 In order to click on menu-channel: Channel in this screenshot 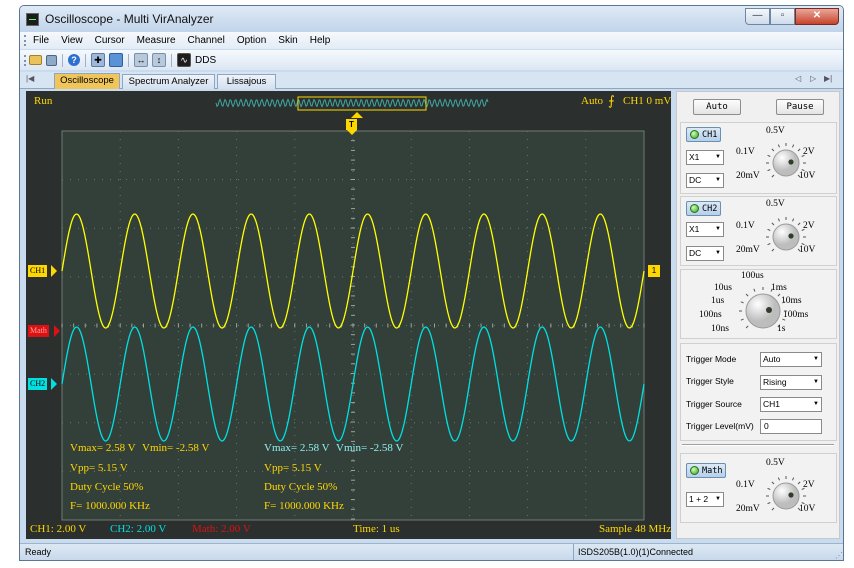, I will do `click(206, 40)`.